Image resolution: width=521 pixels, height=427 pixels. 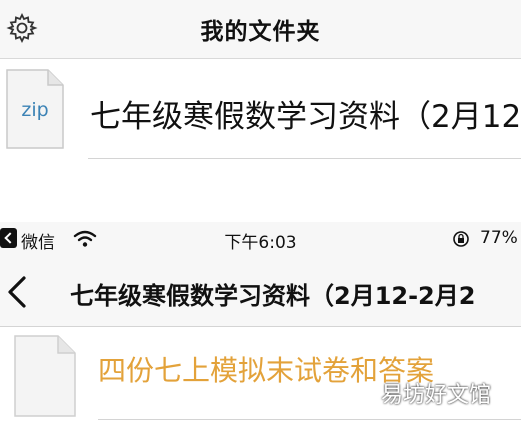 I want to click on document-icon, so click(x=45, y=376).